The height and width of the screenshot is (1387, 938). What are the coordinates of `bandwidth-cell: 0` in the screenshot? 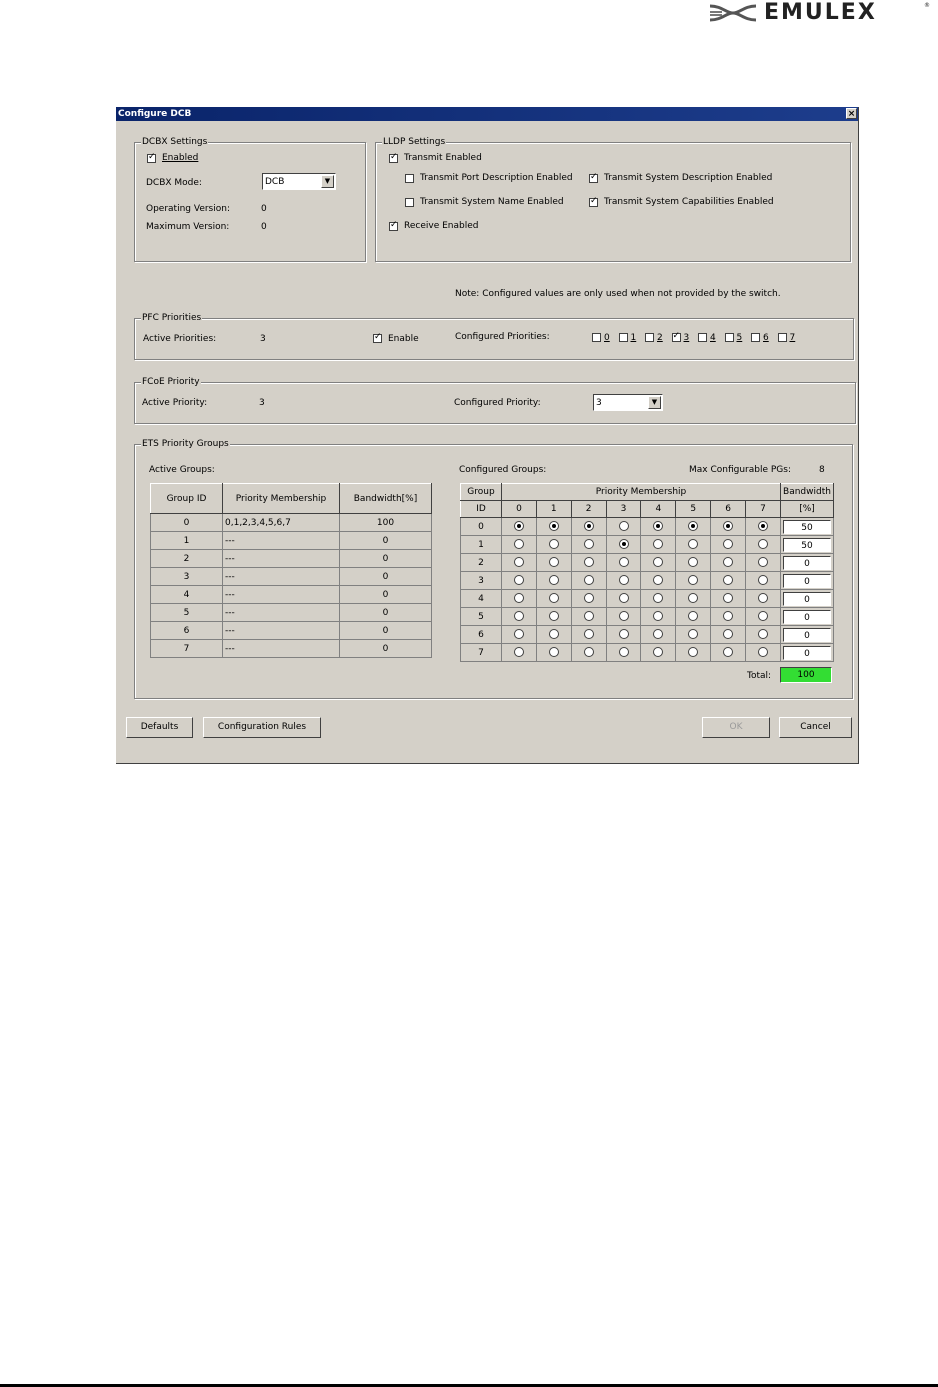 It's located at (807, 562).